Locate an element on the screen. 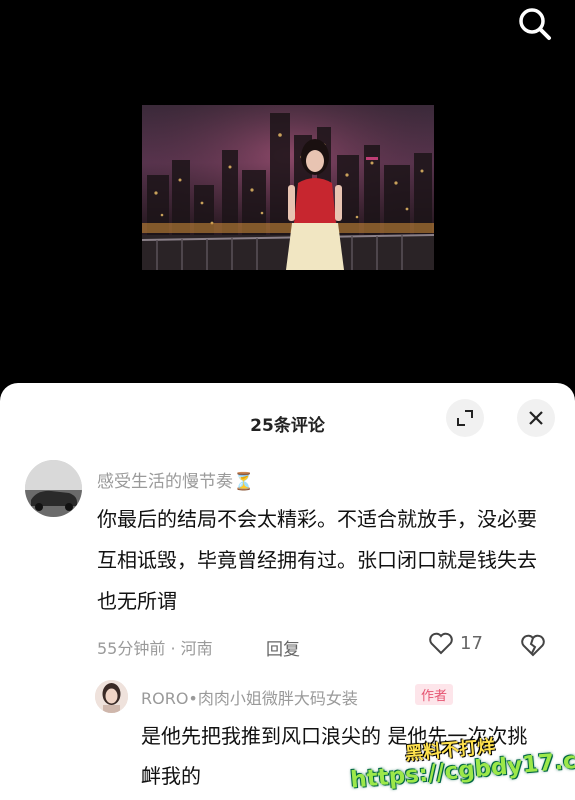 The height and width of the screenshot is (800, 575). hourglass-icon: ⏳ is located at coordinates (244, 482).